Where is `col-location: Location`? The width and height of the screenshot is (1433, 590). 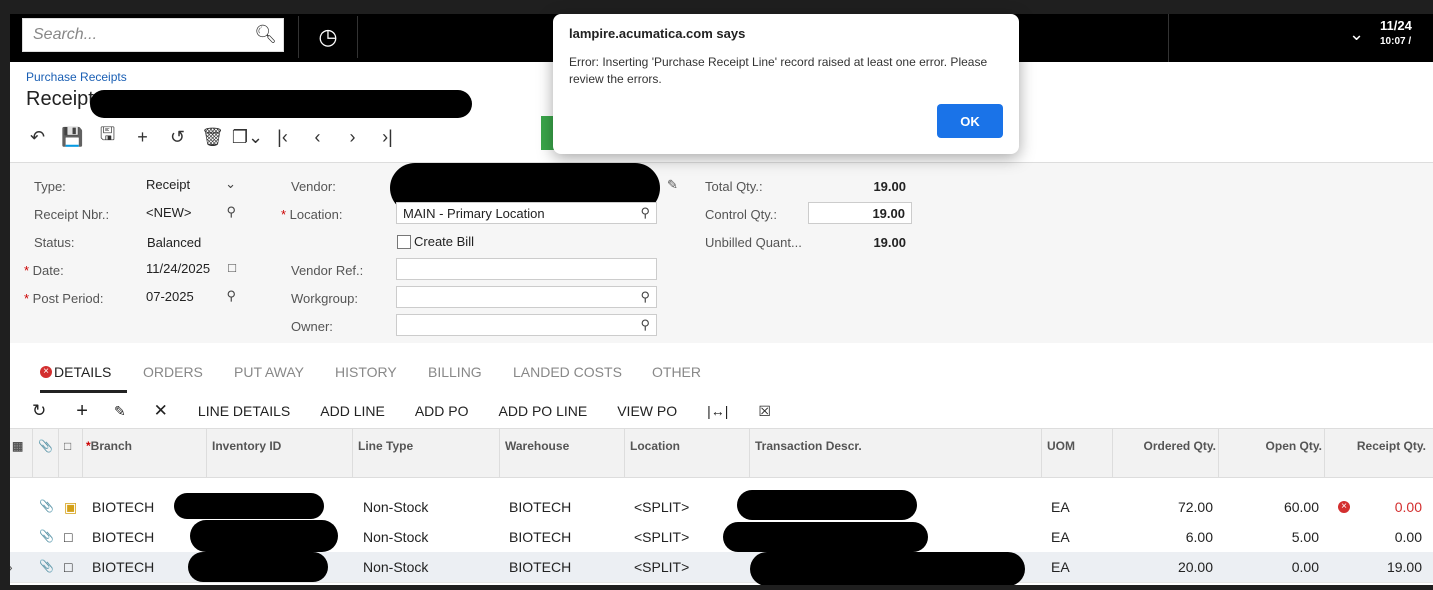 col-location: Location is located at coordinates (655, 446).